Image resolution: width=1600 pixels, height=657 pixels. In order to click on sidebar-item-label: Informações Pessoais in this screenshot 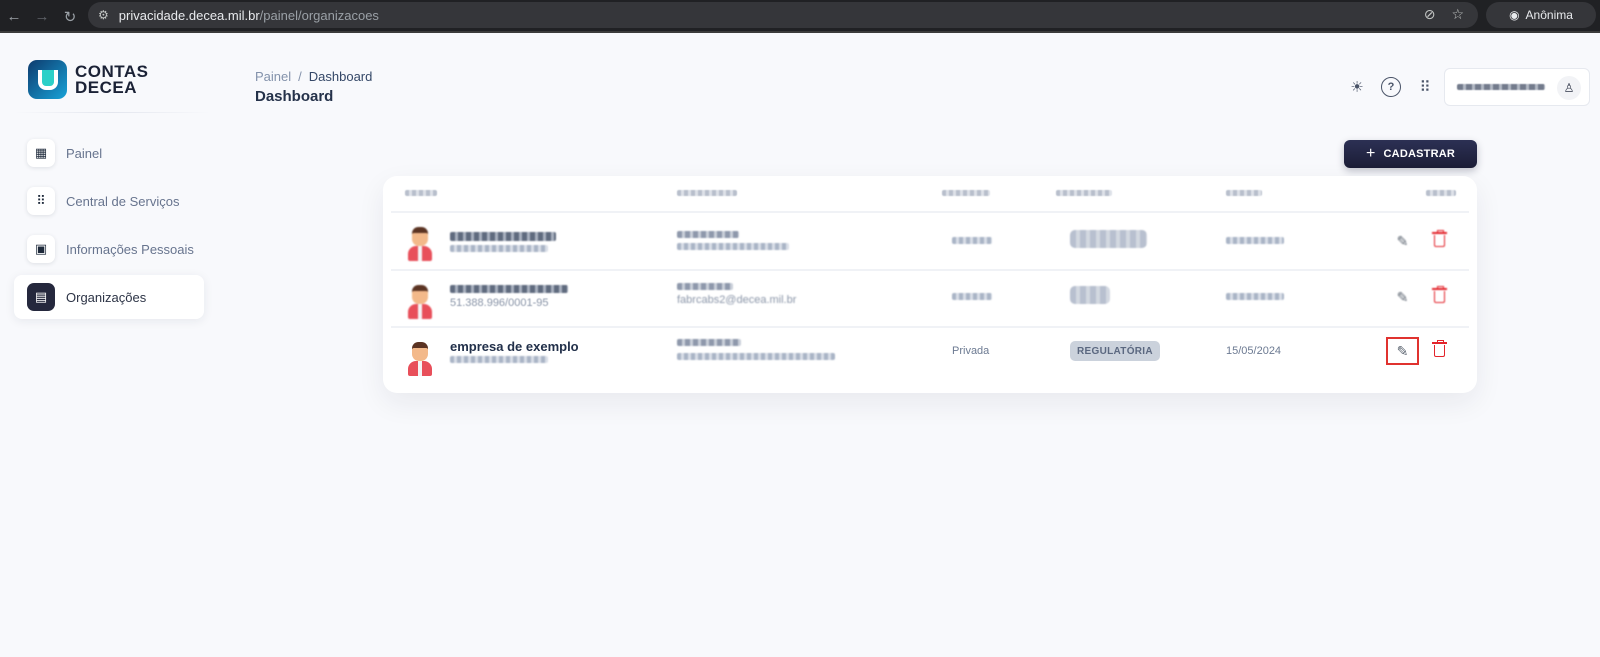, I will do `click(130, 249)`.